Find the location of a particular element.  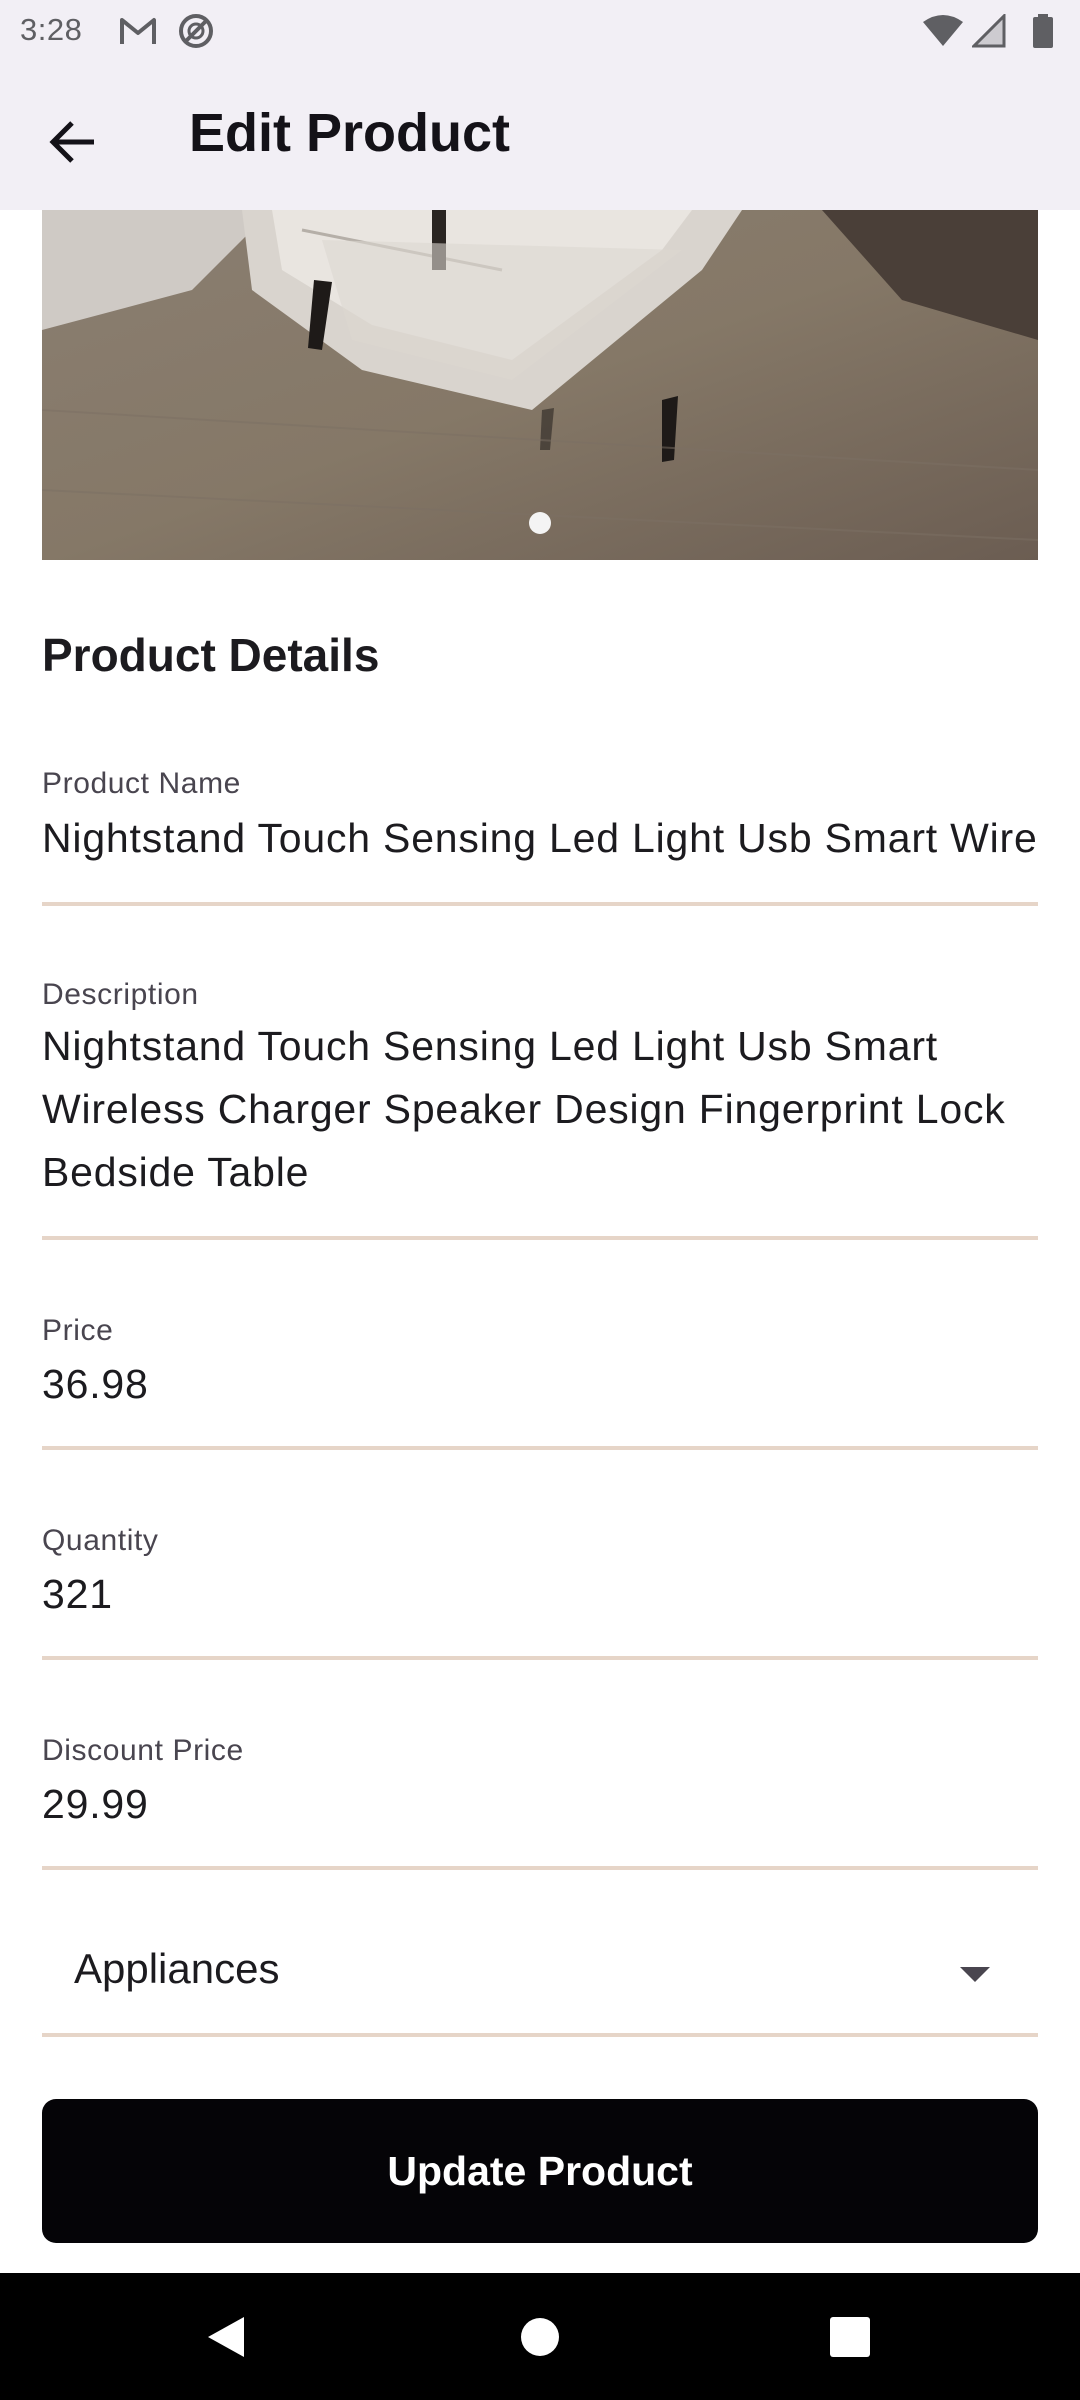

product-image-carousel is located at coordinates (540, 385).